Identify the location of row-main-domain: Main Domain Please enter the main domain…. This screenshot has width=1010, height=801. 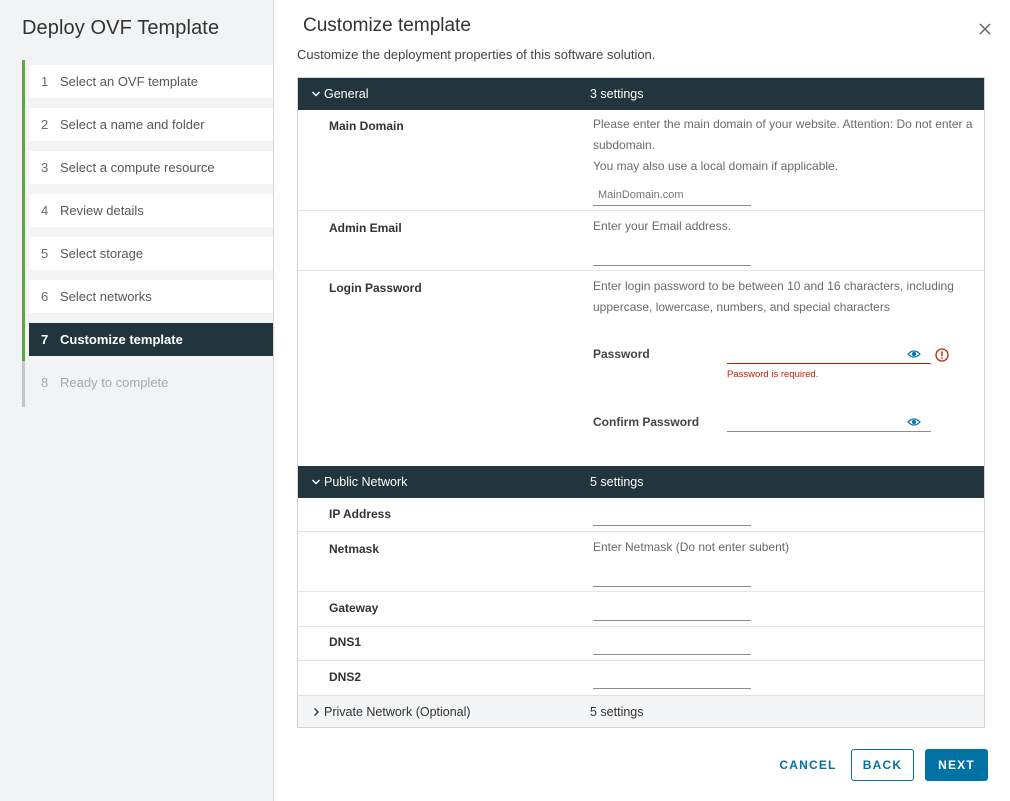
(641, 160).